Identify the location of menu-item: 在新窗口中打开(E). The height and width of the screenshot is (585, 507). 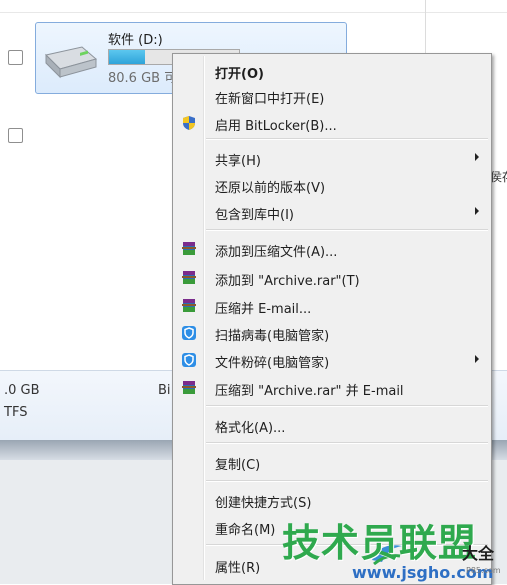
(332, 96).